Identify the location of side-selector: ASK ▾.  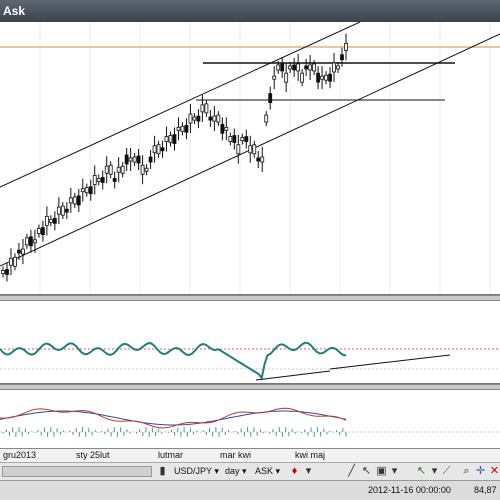
(267, 471).